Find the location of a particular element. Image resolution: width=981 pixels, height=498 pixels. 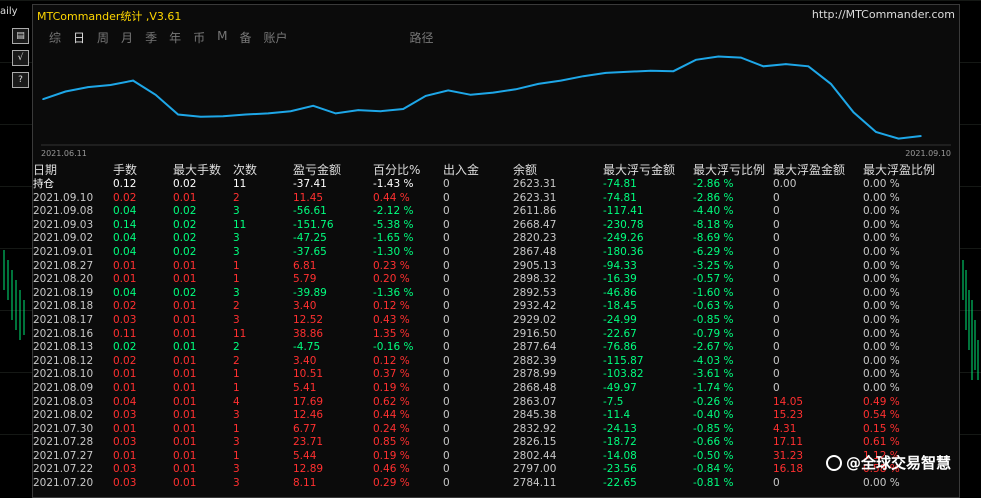

column-header: 百分比% is located at coordinates (396, 170).